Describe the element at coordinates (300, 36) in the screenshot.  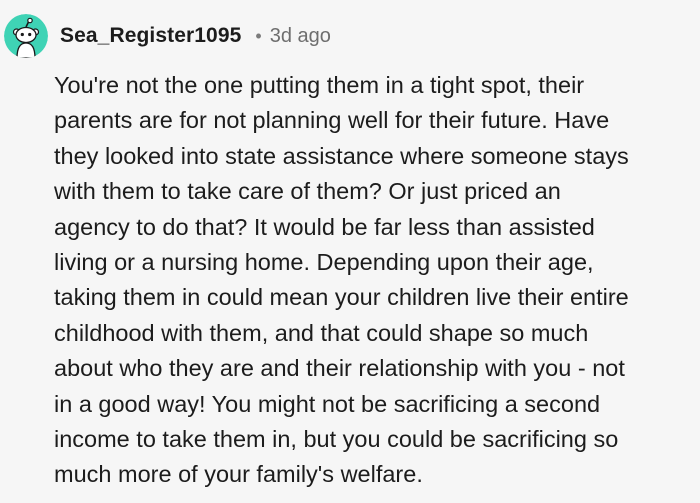
I see `timestamp: 3d ago` at that location.